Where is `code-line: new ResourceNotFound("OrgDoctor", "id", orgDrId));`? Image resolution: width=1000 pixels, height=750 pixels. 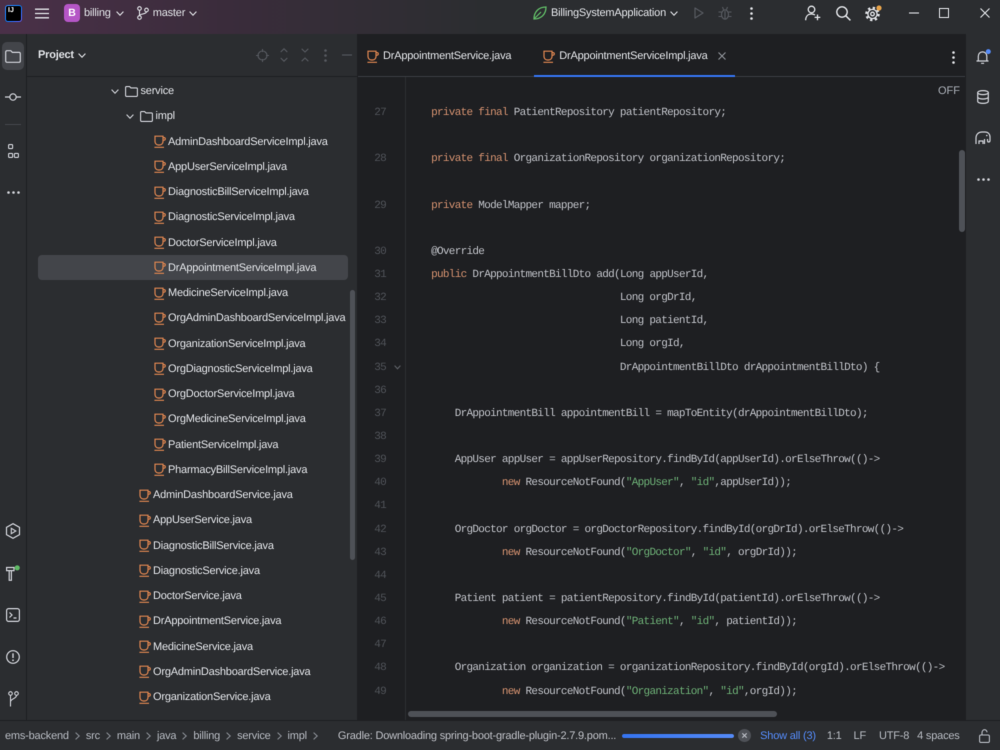
code-line: new ResourceNotFound("OrgDoctor", "id", orgDrId)); is located at coordinates (650, 552).